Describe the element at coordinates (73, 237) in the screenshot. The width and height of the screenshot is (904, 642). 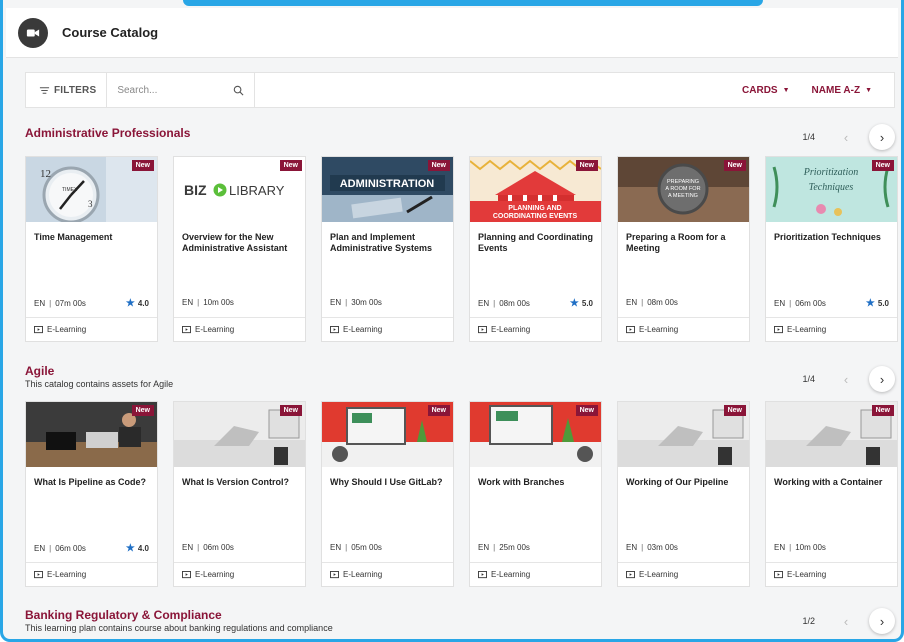
I see `course-title: Time Management` at that location.